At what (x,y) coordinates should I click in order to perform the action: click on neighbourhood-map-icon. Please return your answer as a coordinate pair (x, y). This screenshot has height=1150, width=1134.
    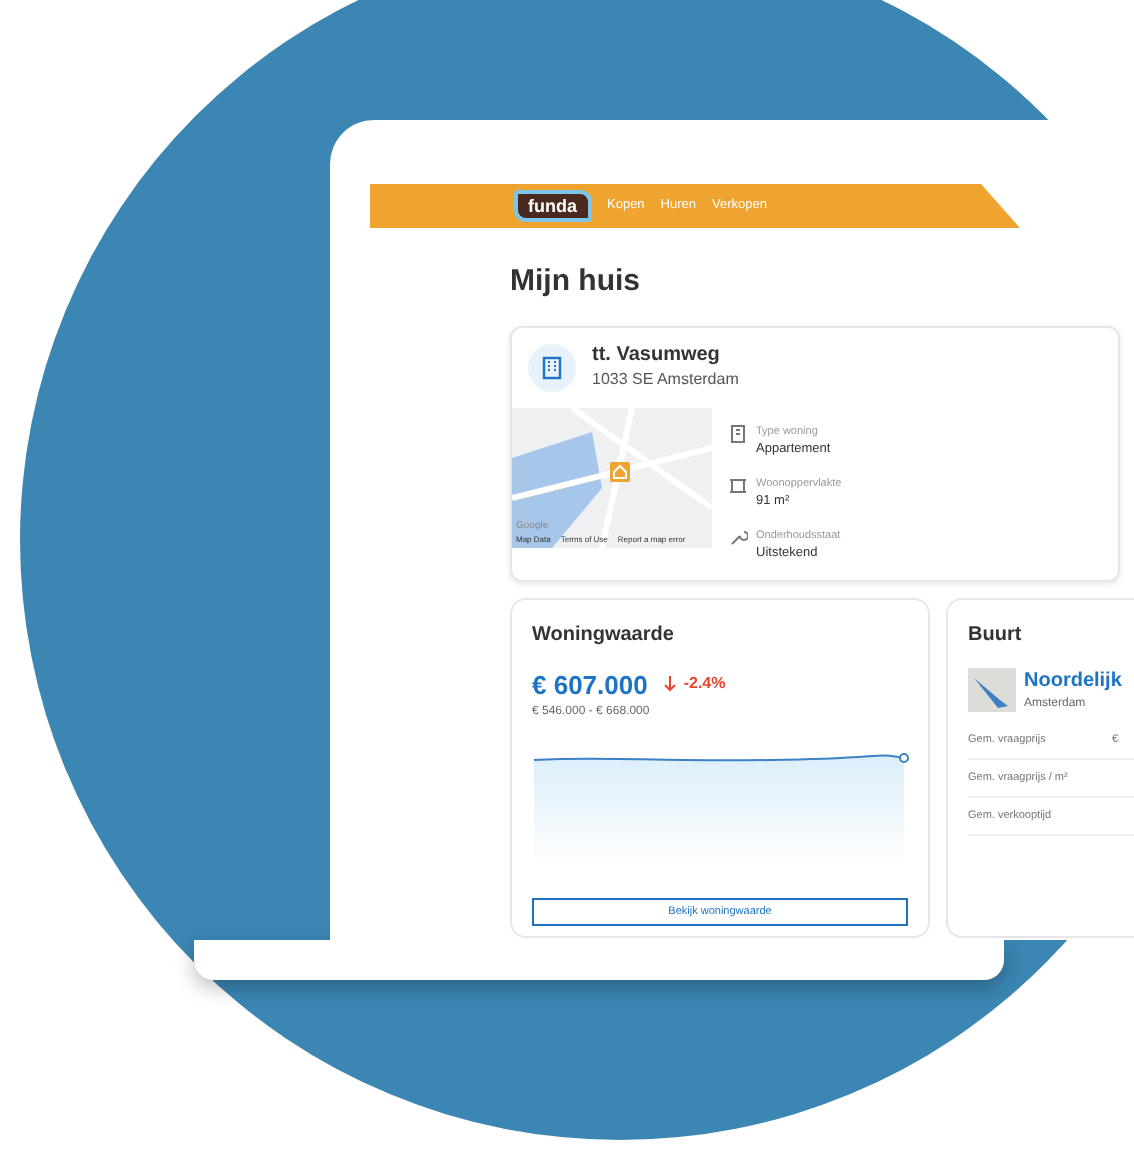
    Looking at the image, I should click on (992, 689).